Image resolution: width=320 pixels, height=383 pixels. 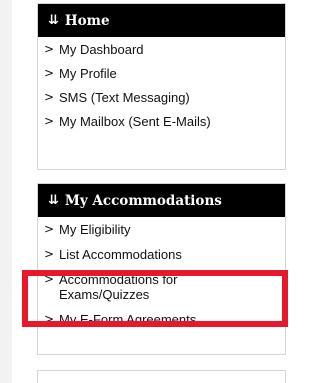 I want to click on menu-item-label: My Profile, so click(x=88, y=73).